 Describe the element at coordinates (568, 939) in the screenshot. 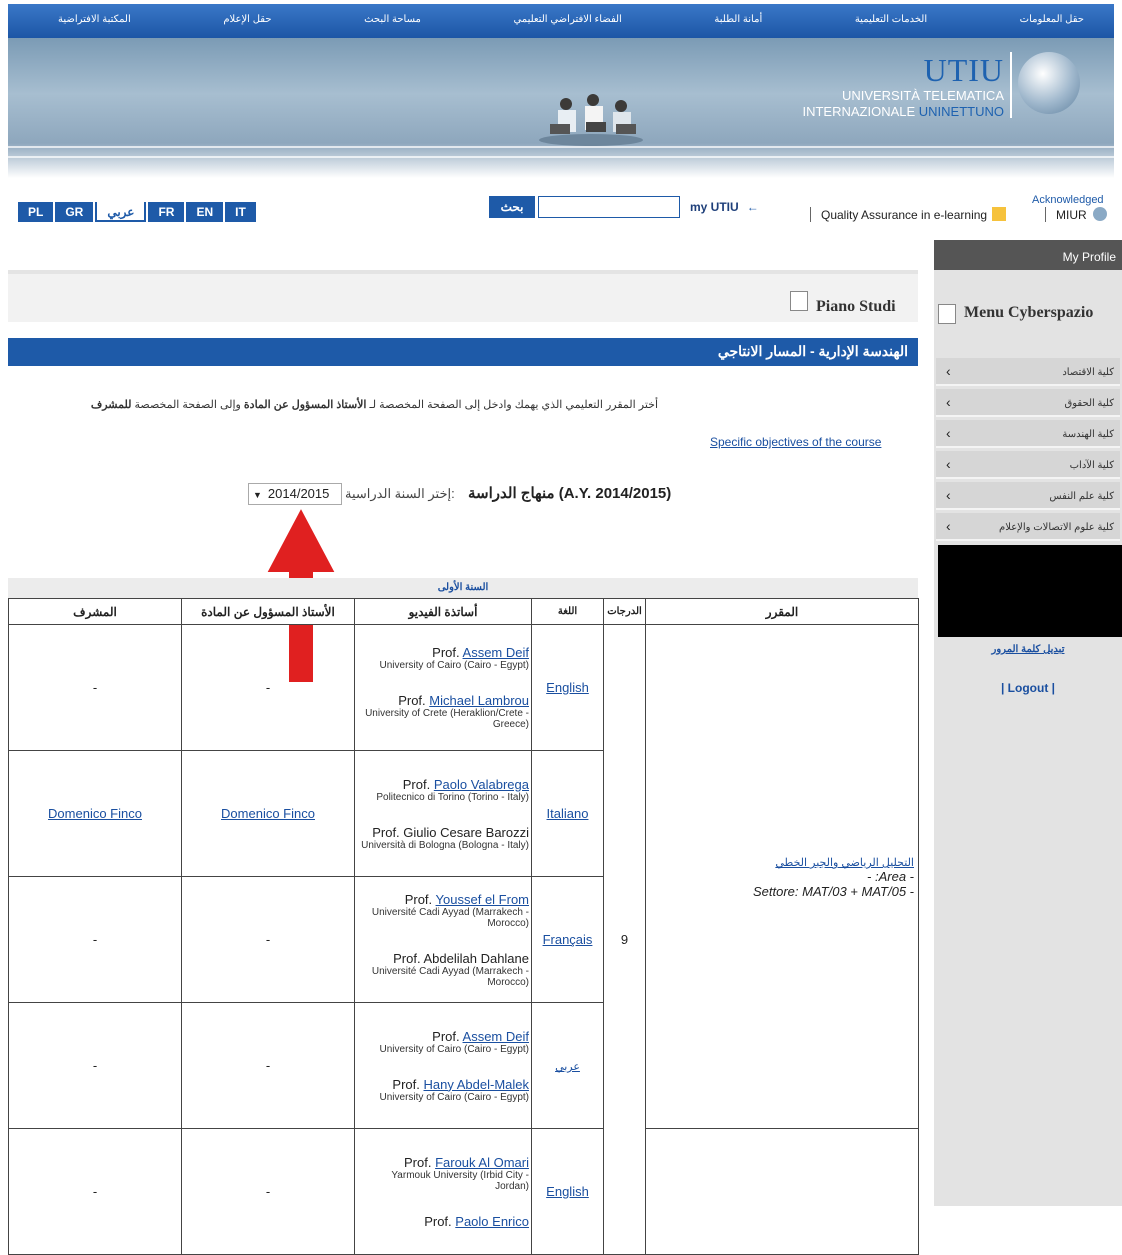

I see `language-link: Français` at that location.